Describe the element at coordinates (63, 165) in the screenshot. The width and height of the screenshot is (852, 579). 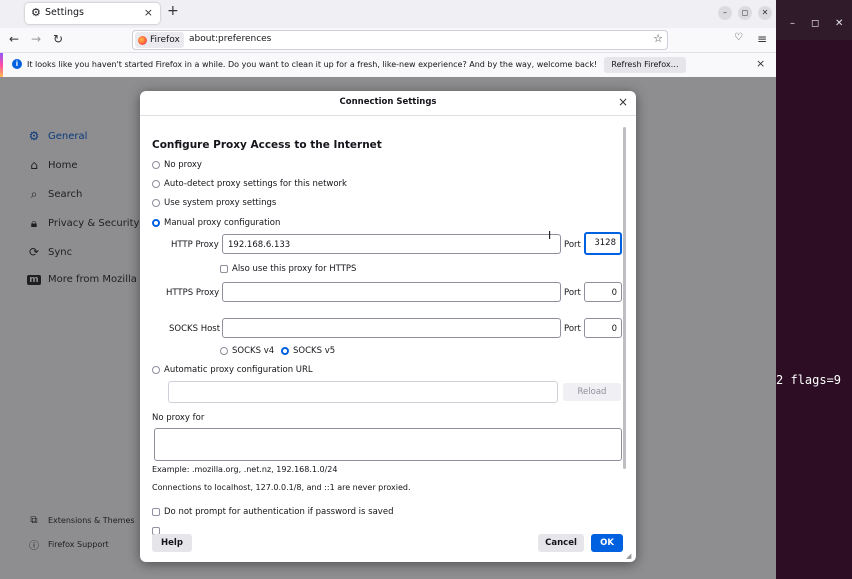
I see `sidebar-item-label: Home` at that location.